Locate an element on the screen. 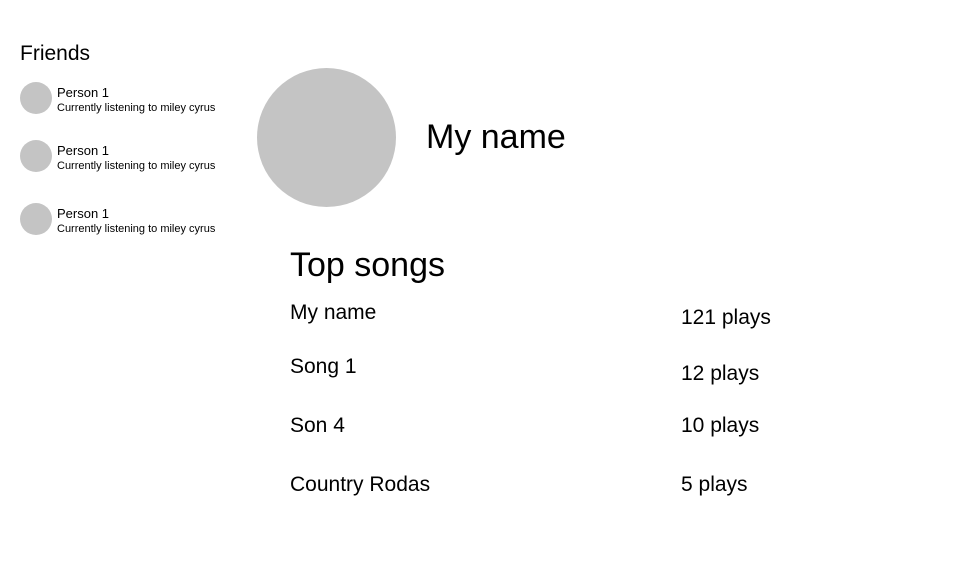 This screenshot has height=577, width=976. song-name: My name is located at coordinates (333, 313).